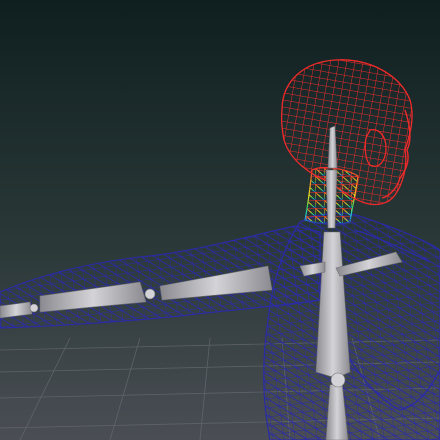 The image size is (440, 440). I want to click on joint-pelvis, so click(338, 380).